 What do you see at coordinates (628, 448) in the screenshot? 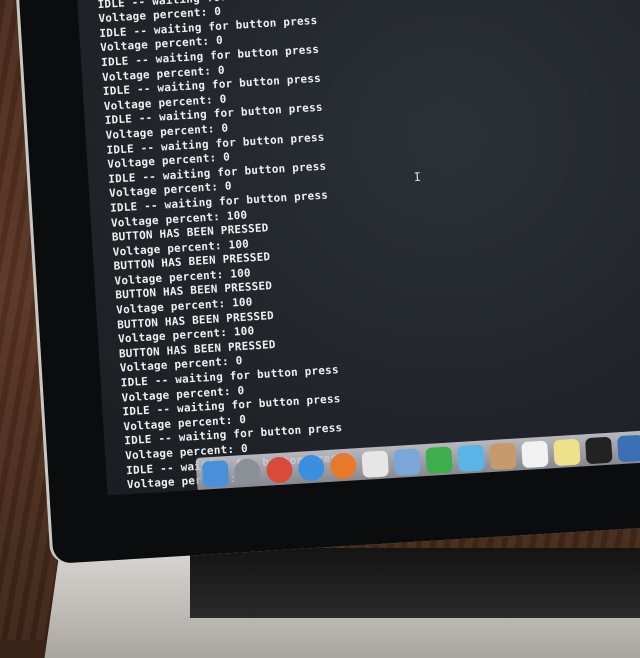
I see `virtualbox-icon` at bounding box center [628, 448].